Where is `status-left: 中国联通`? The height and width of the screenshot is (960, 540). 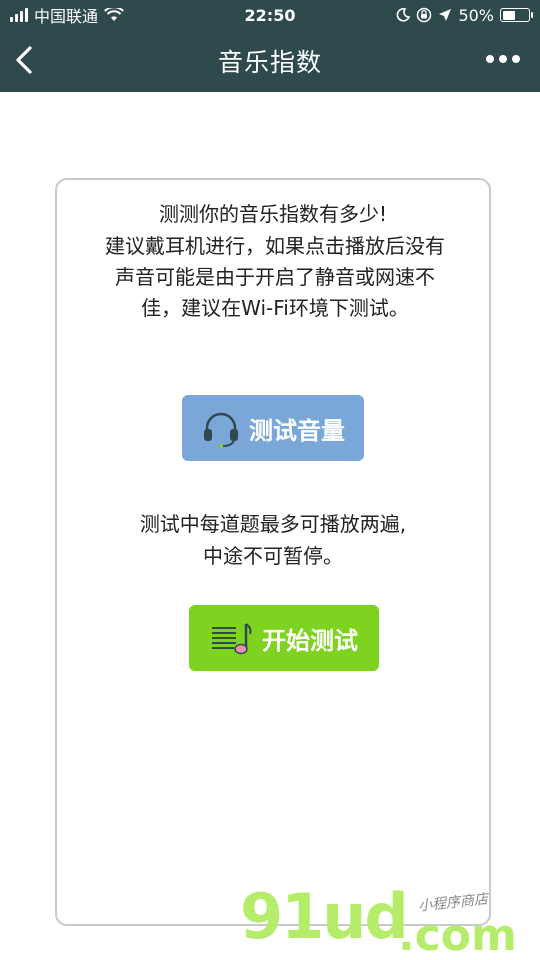
status-left: 中国联通 is located at coordinates (67, 15).